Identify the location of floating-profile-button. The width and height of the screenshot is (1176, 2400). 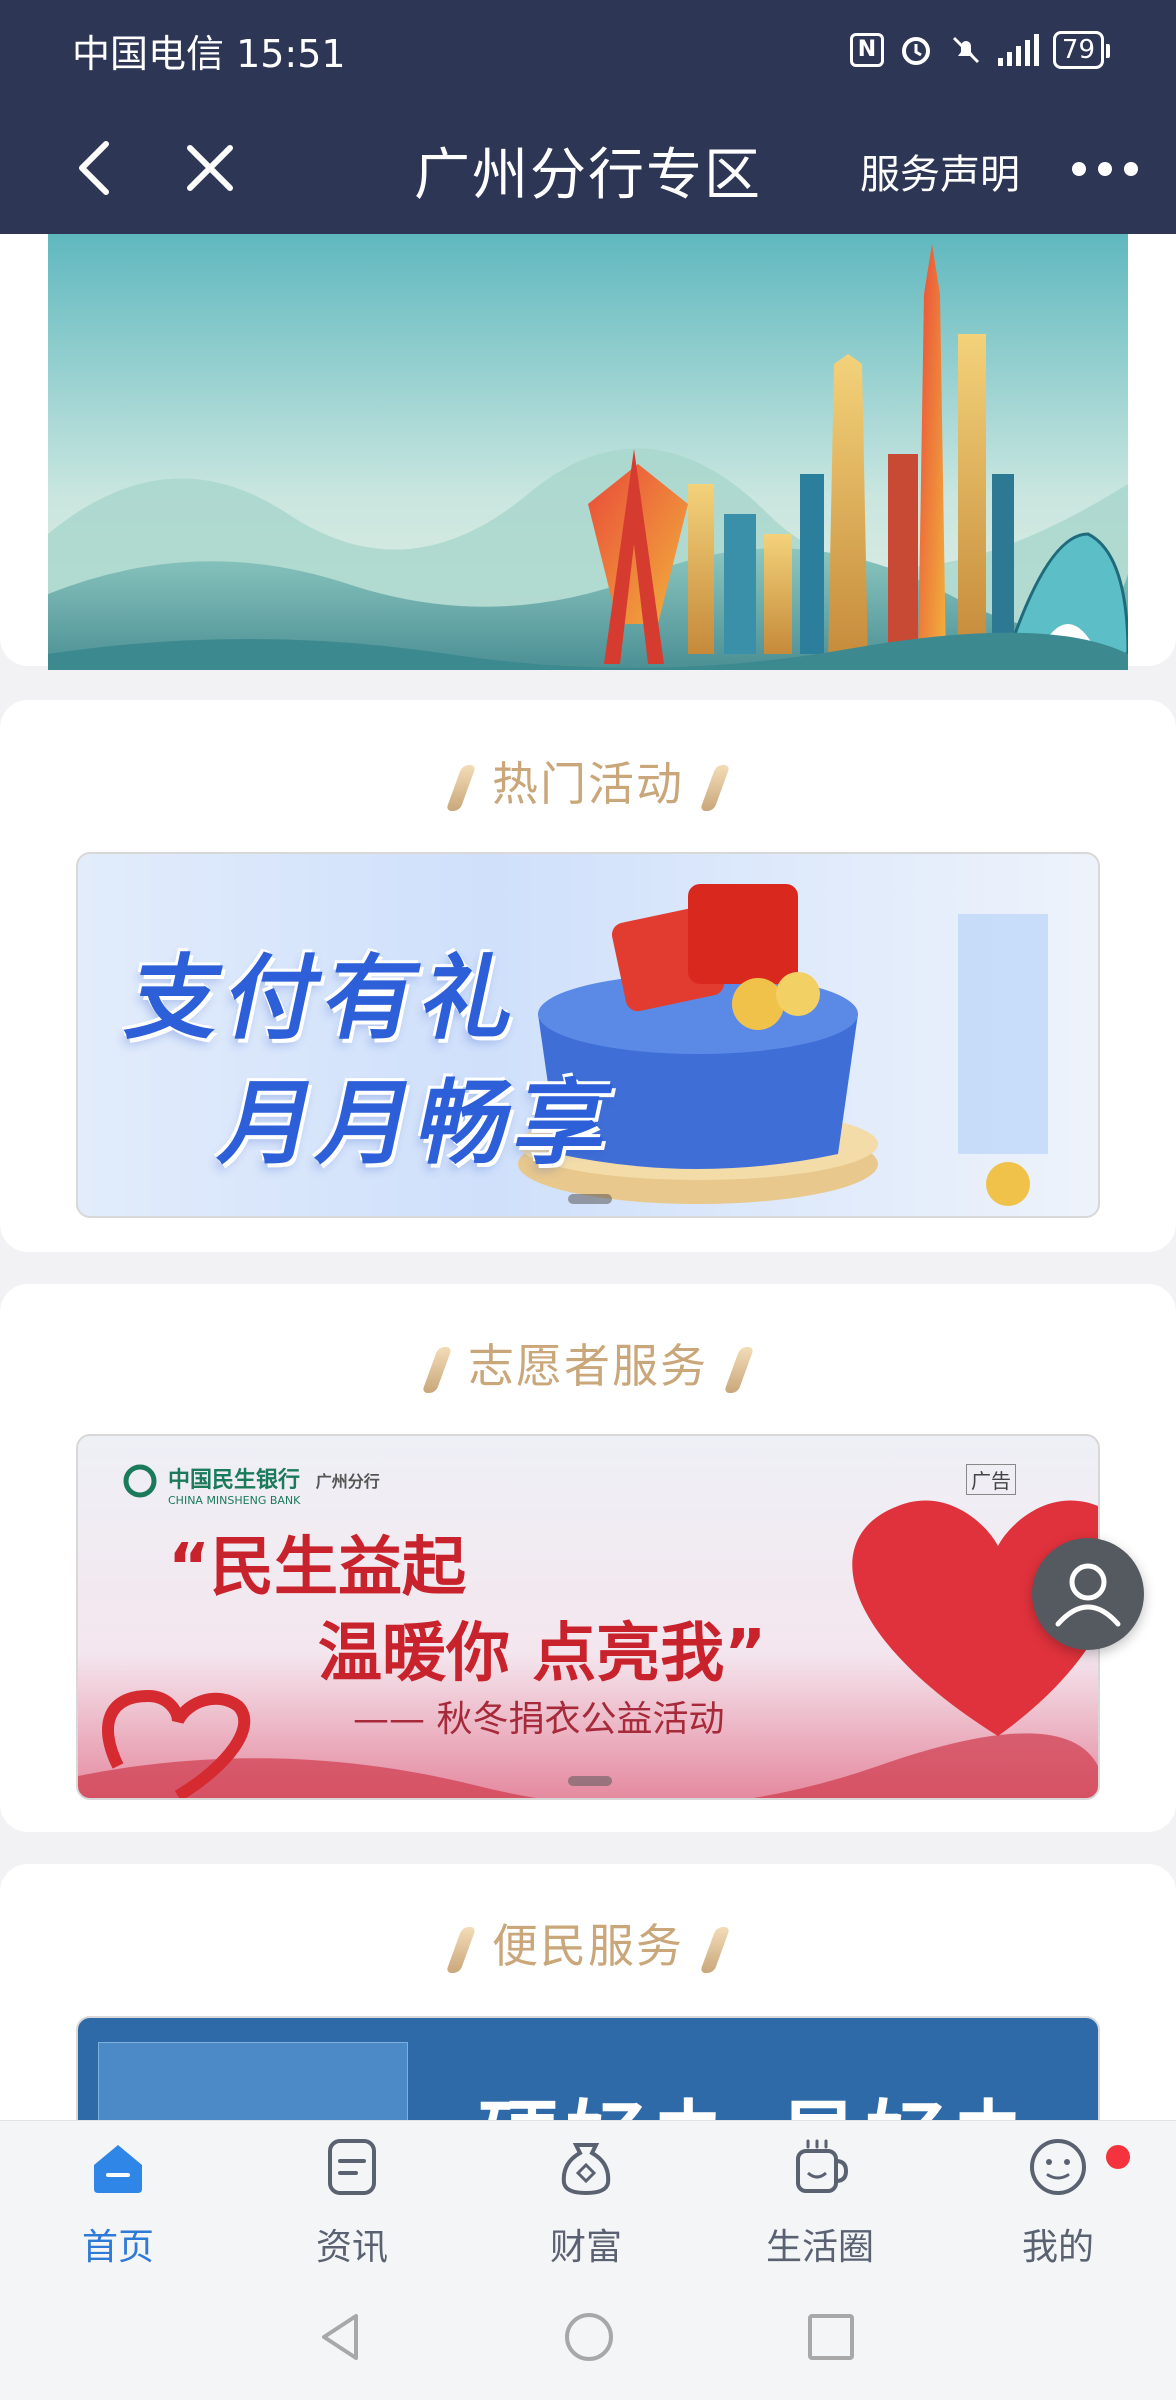
(1088, 1594).